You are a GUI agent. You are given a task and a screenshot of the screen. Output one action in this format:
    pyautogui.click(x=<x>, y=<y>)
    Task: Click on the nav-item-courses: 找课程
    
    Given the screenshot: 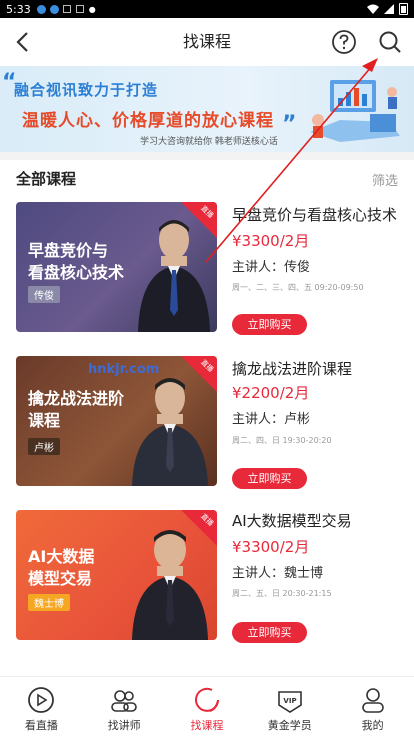 What is the action you would take?
    pyautogui.click(x=207, y=706)
    